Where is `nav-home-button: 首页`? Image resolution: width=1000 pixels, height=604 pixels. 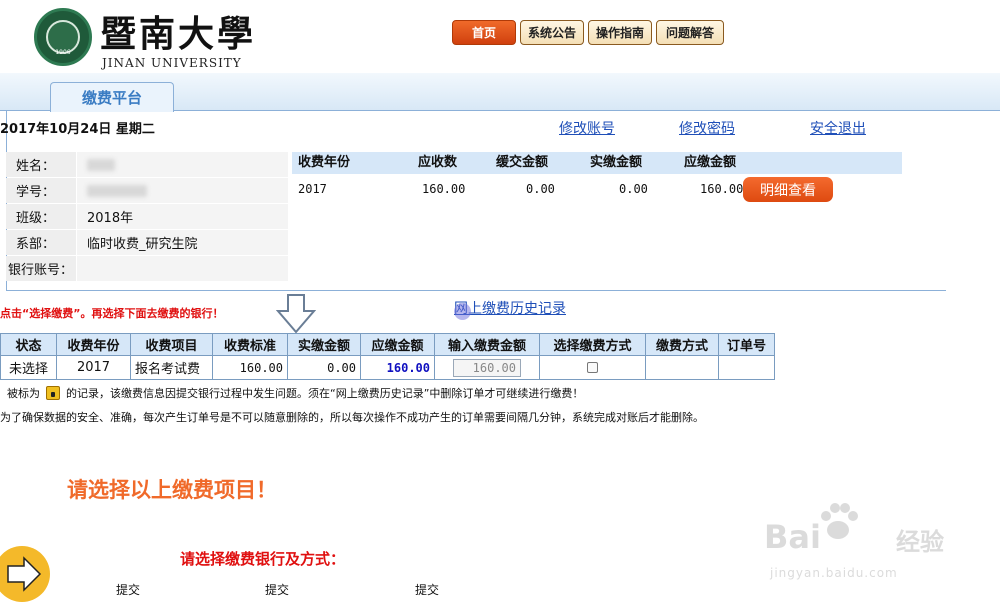 nav-home-button: 首页 is located at coordinates (484, 32).